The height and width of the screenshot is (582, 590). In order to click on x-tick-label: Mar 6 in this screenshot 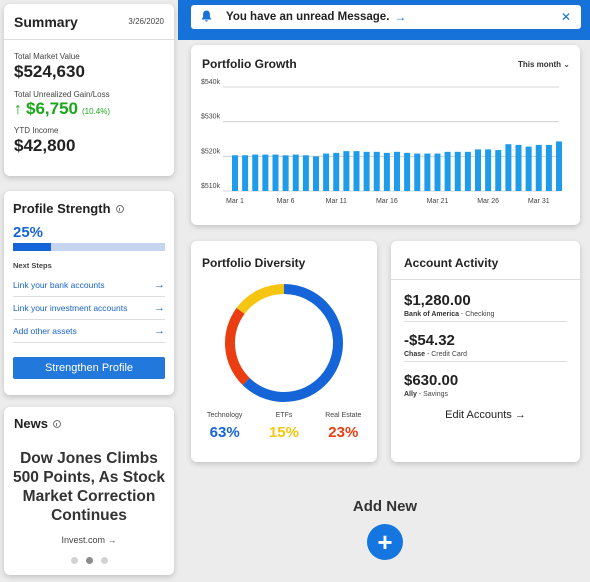, I will do `click(286, 201)`.